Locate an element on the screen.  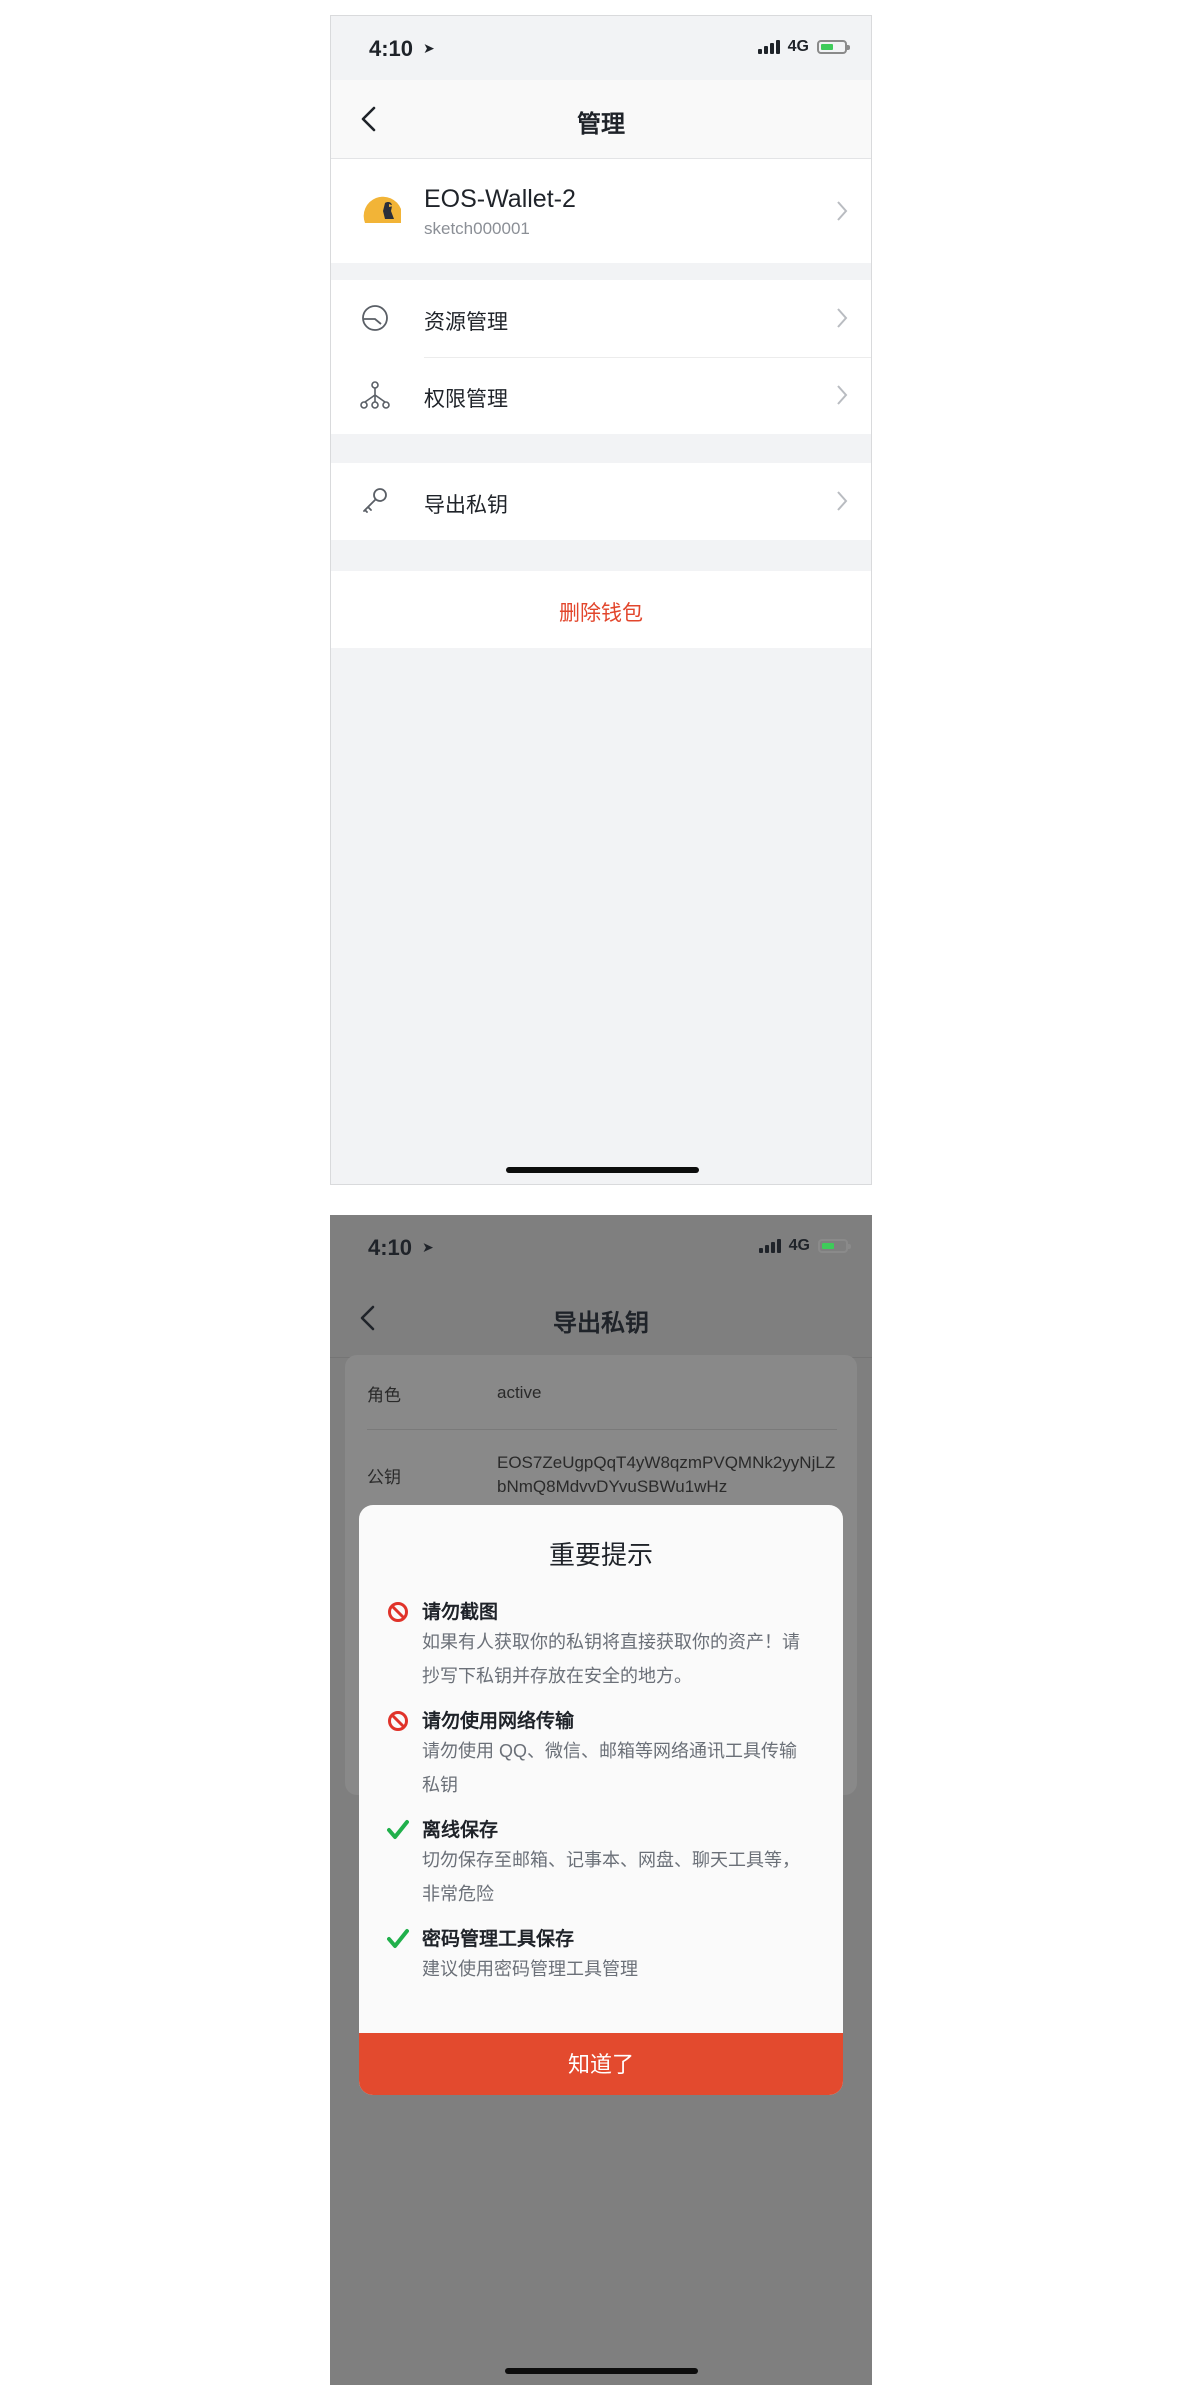
delete-wallet-label: 删除钱包 is located at coordinates (601, 613).